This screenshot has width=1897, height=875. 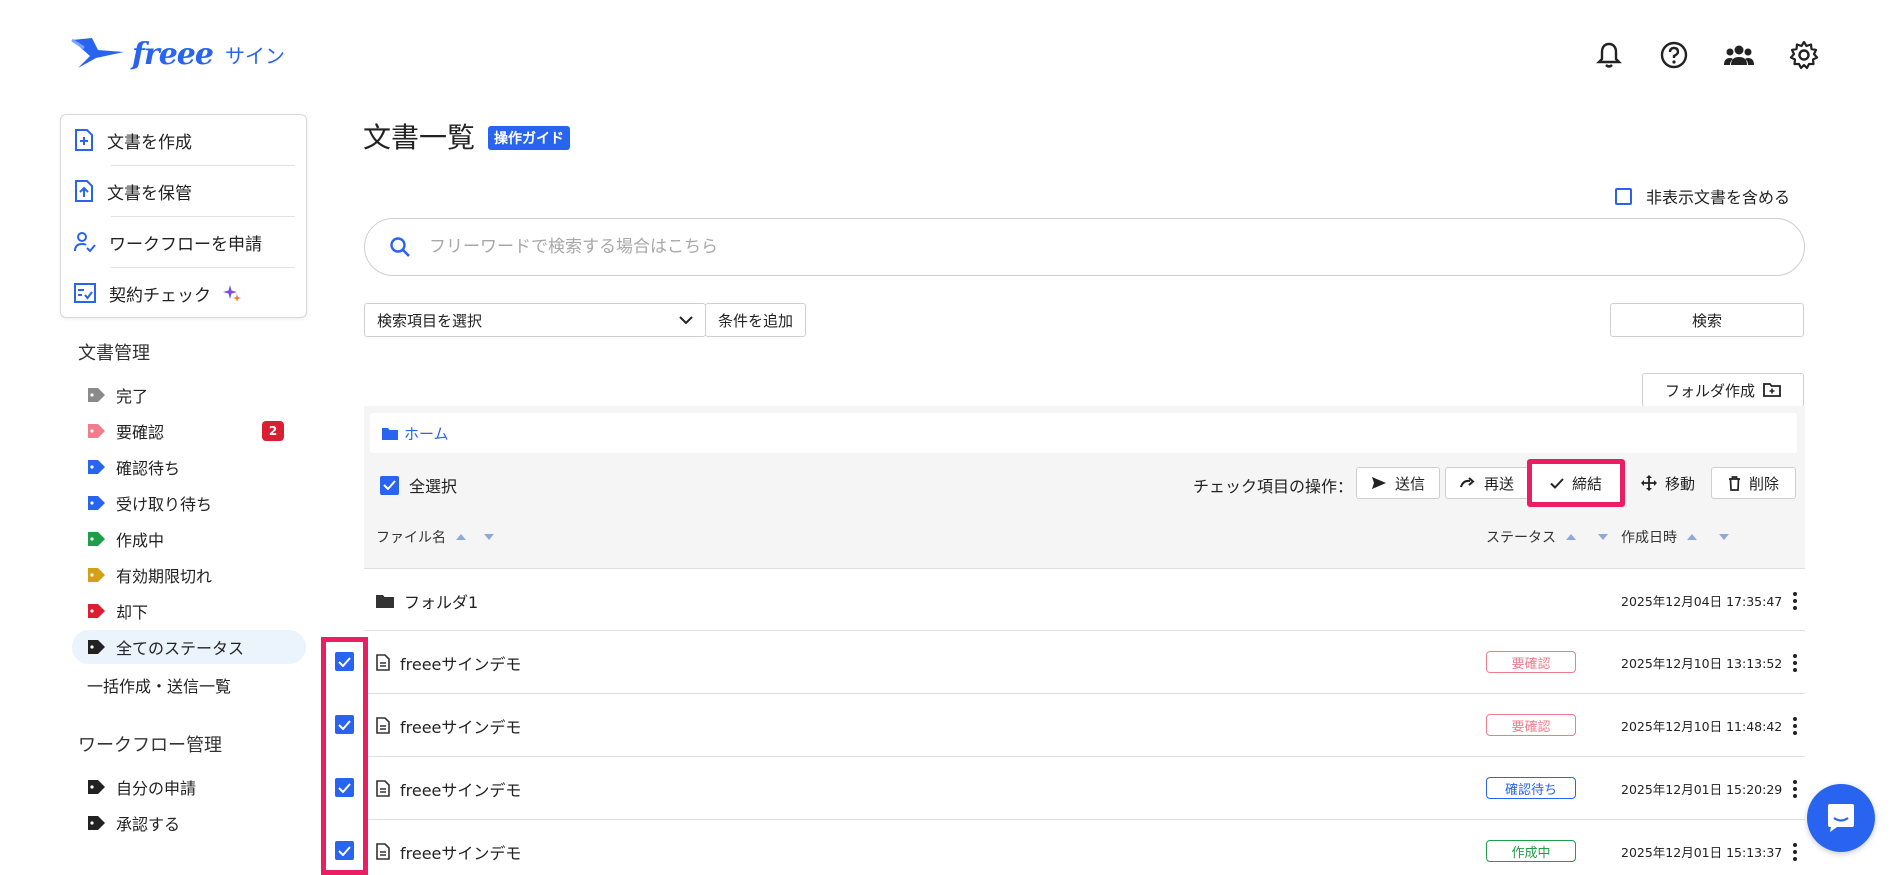 I want to click on row-date: 2025年12月04日 17:35:47, so click(x=1702, y=601).